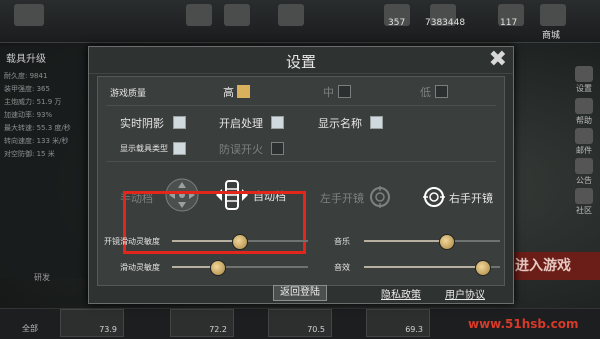 The width and height of the screenshot is (600, 339). Describe the element at coordinates (342, 241) in the screenshot. I see `music-label: 音乐` at that location.